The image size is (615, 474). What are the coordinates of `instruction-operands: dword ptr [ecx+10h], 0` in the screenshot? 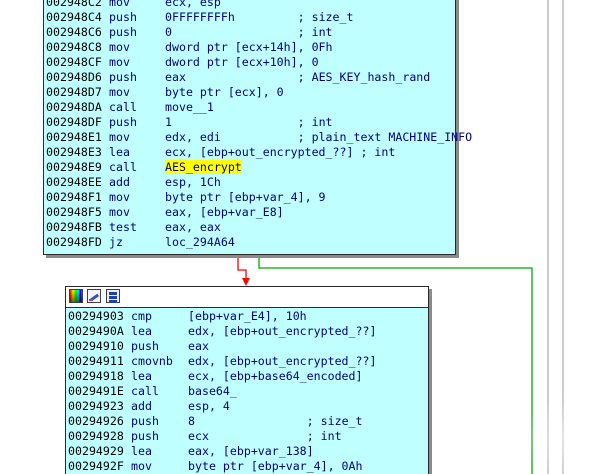 It's located at (242, 62).